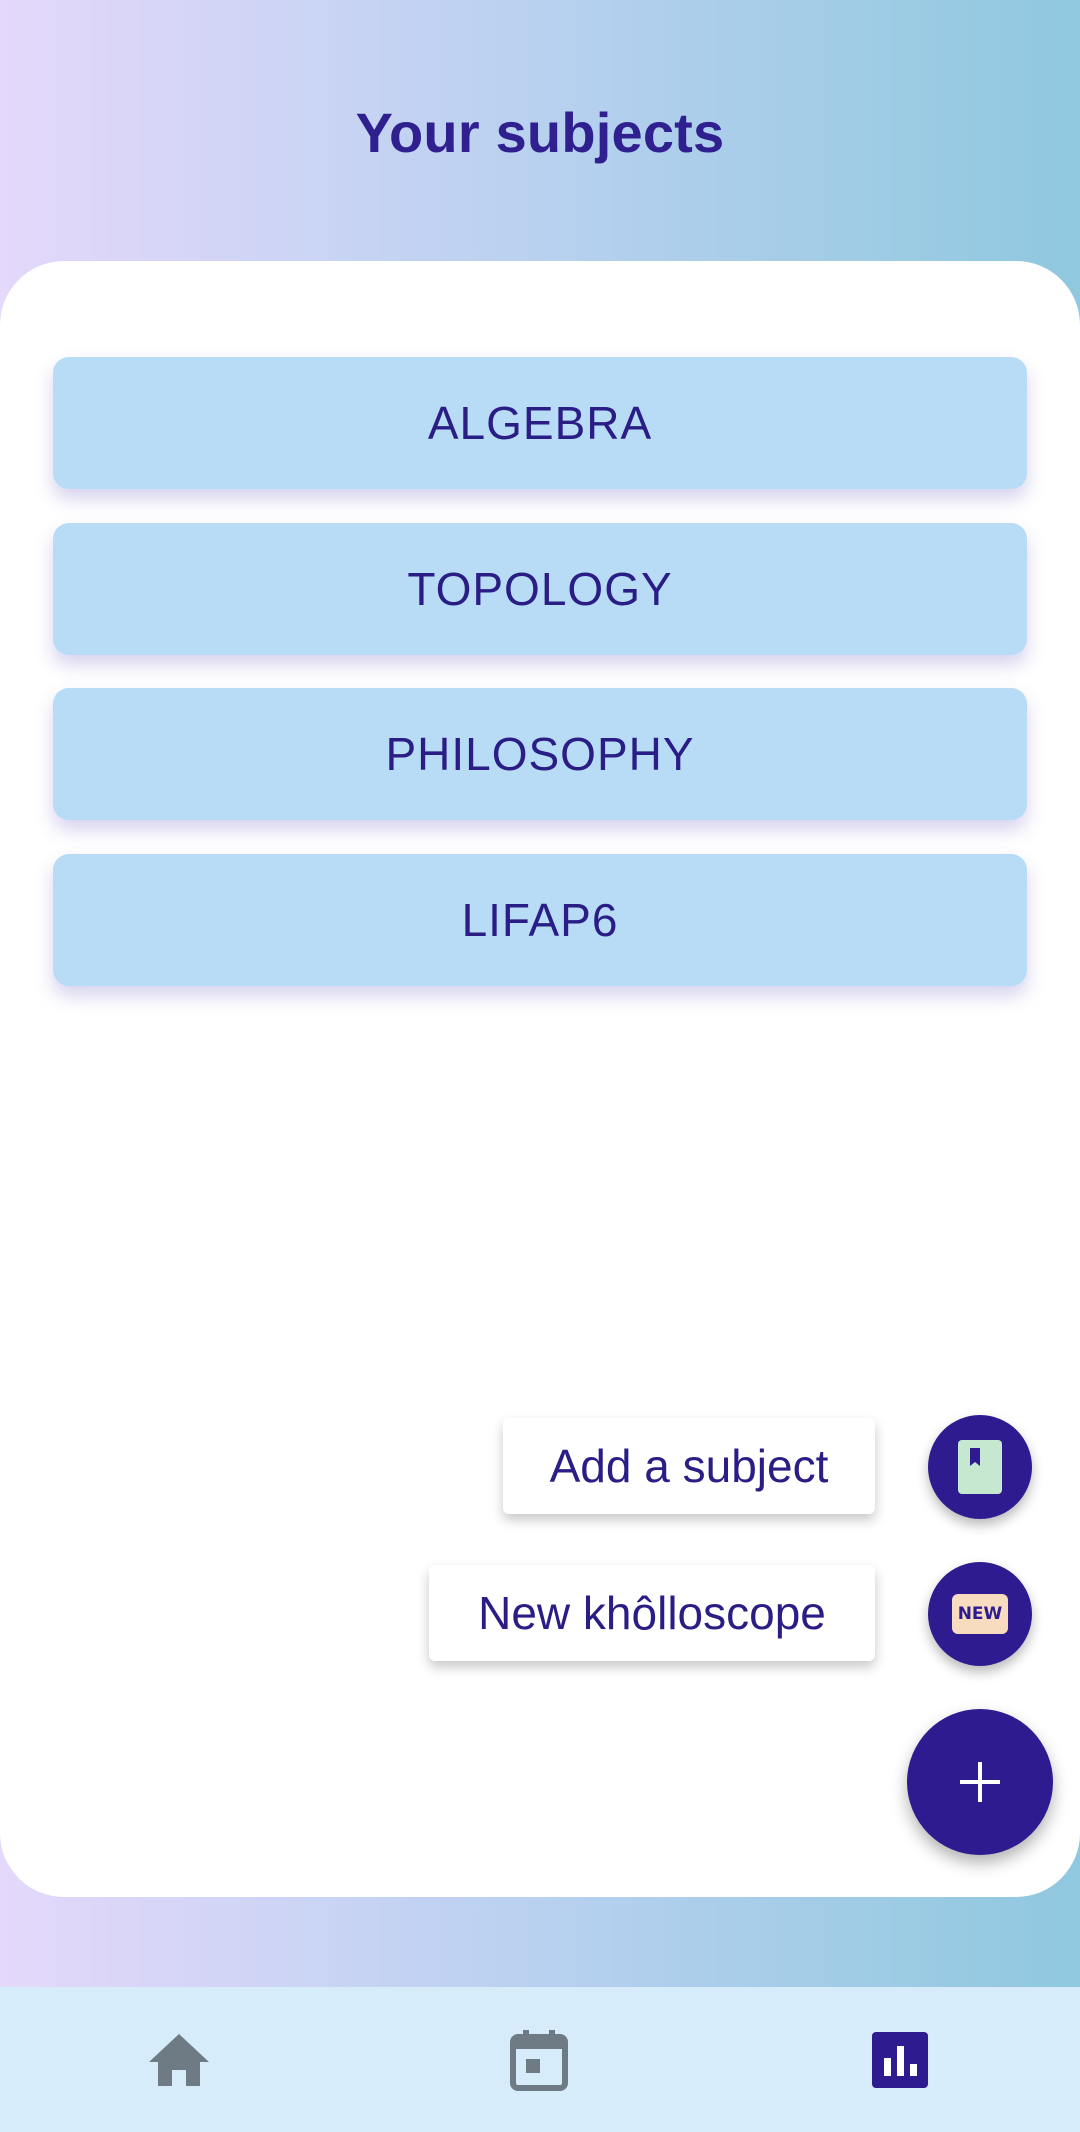 The height and width of the screenshot is (2132, 1080). I want to click on new-khollo-label: New khôlloscope, so click(652, 1613).